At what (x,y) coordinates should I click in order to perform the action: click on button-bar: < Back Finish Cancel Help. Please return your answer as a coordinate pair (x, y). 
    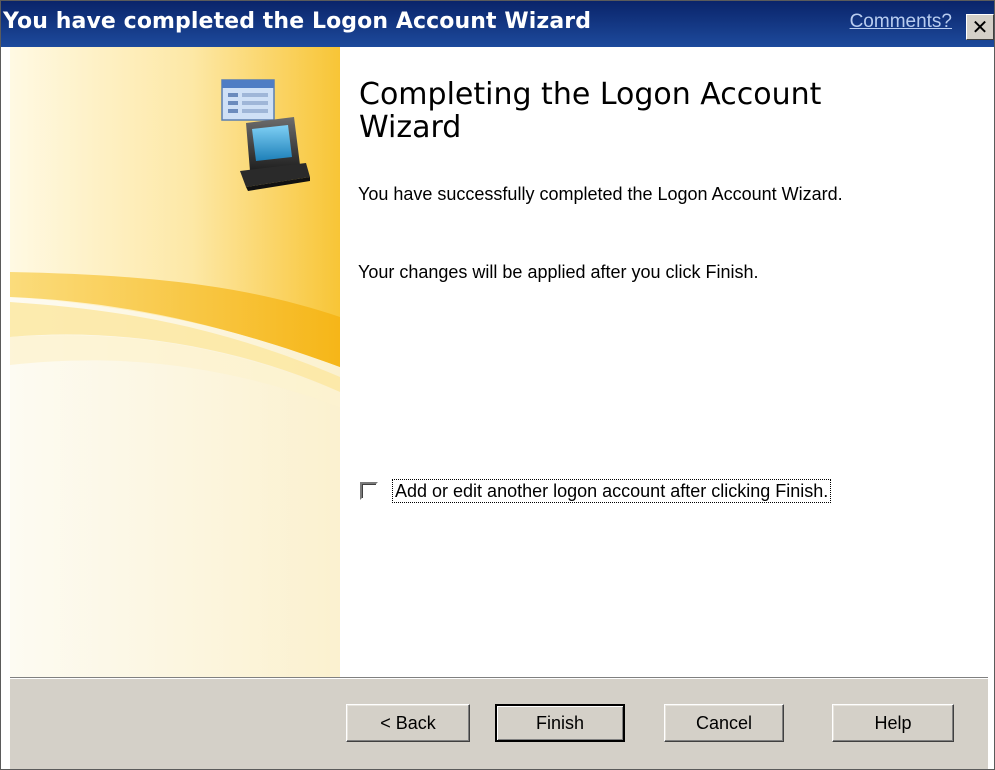
    Looking at the image, I should click on (499, 723).